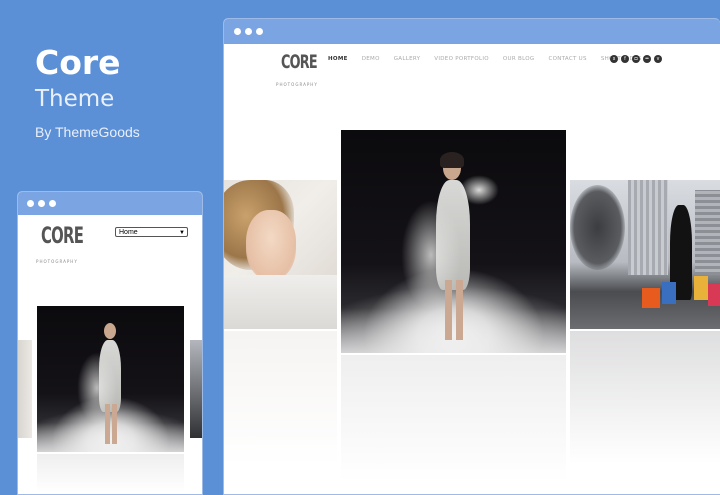  What do you see at coordinates (182, 233) in the screenshot?
I see `chevron-down-icon: ▼` at bounding box center [182, 233].